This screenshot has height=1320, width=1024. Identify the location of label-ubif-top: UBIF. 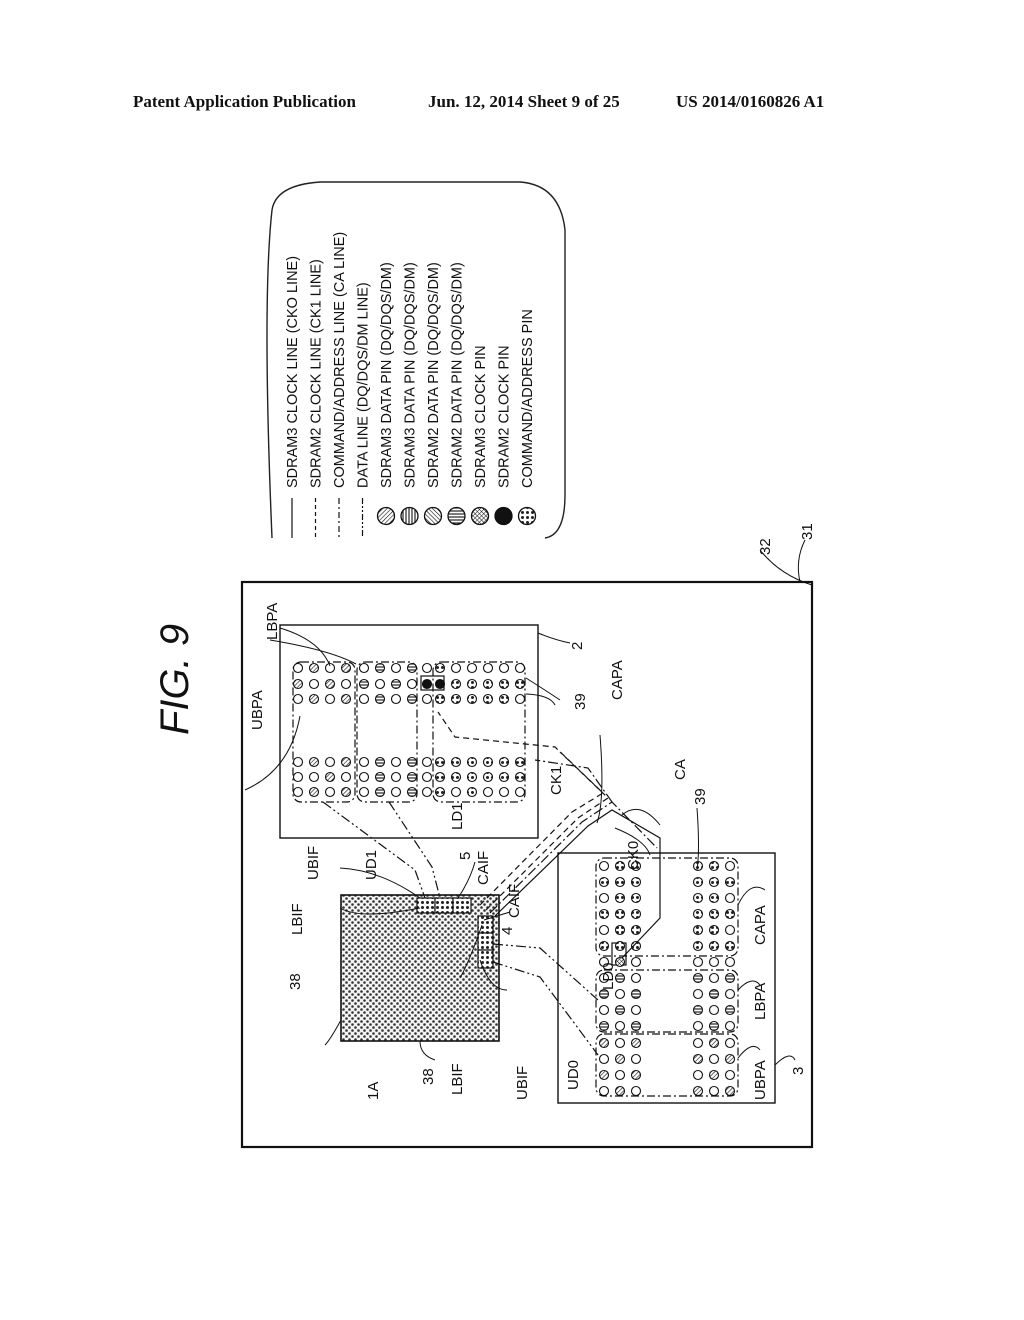
(313, 863).